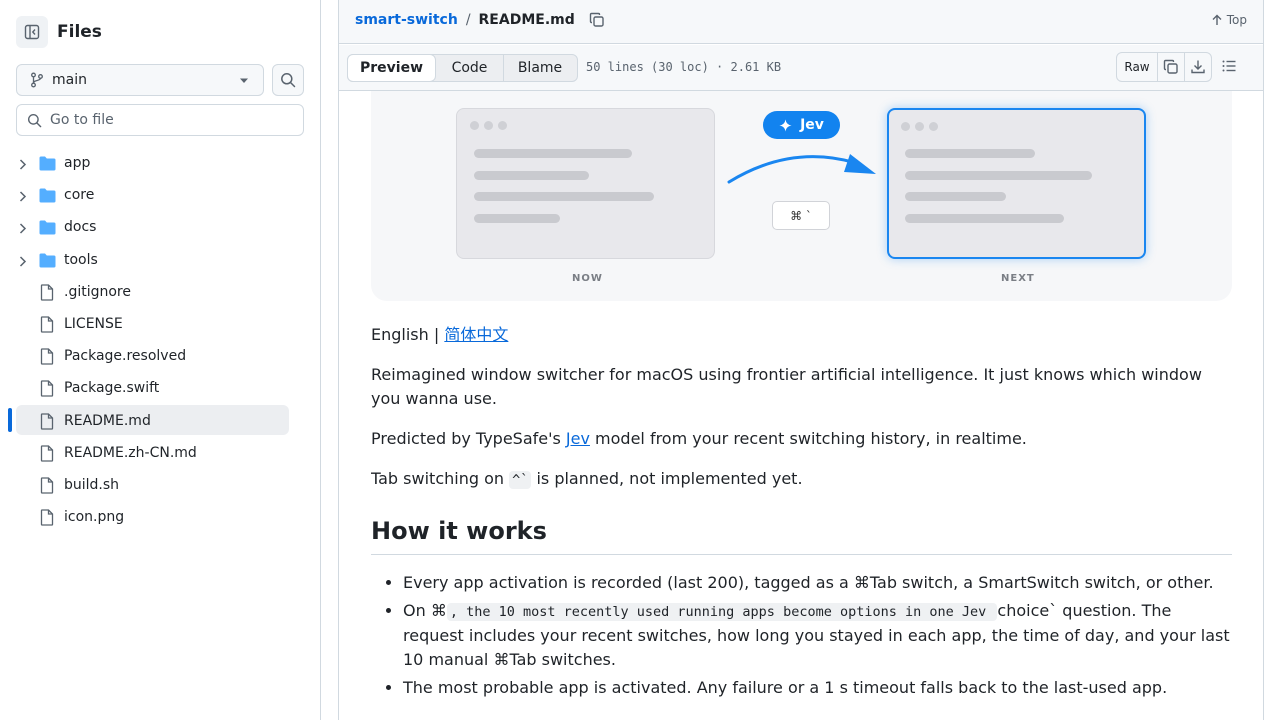  What do you see at coordinates (79, 195) in the screenshot?
I see `tree-item-label: core` at bounding box center [79, 195].